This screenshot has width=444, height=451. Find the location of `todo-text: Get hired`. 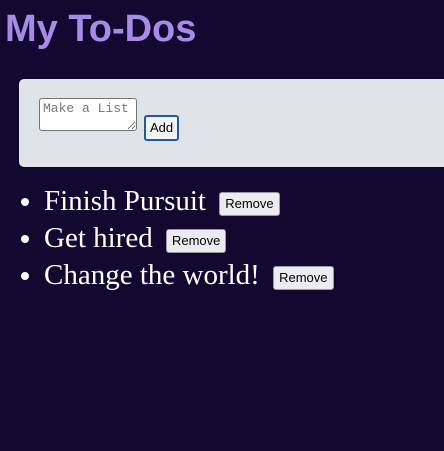

todo-text: Get hired is located at coordinates (98, 238).